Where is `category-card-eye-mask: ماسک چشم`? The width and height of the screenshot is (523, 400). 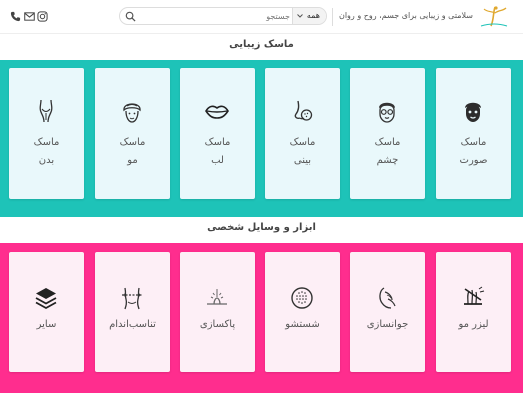
category-card-eye-mask: ماسک چشم is located at coordinates (387, 133).